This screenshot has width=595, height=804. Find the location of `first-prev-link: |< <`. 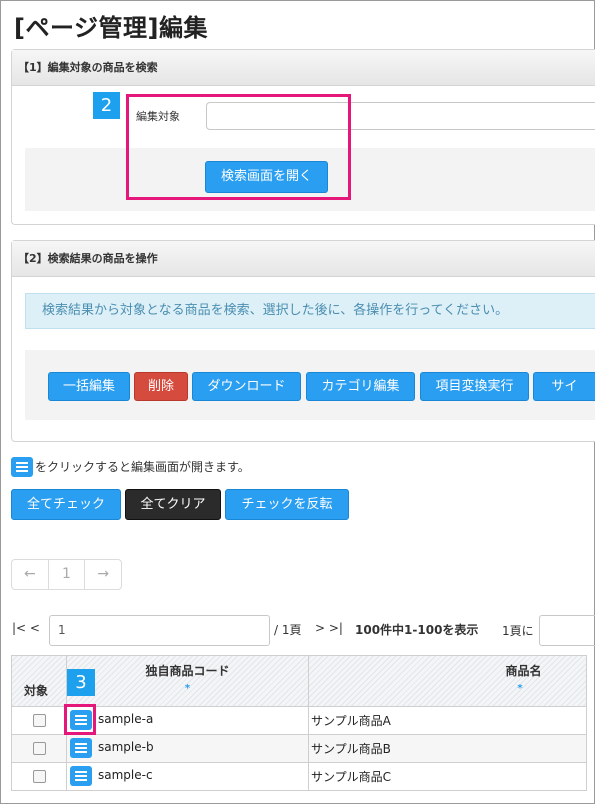

first-prev-link: |< < is located at coordinates (26, 628).